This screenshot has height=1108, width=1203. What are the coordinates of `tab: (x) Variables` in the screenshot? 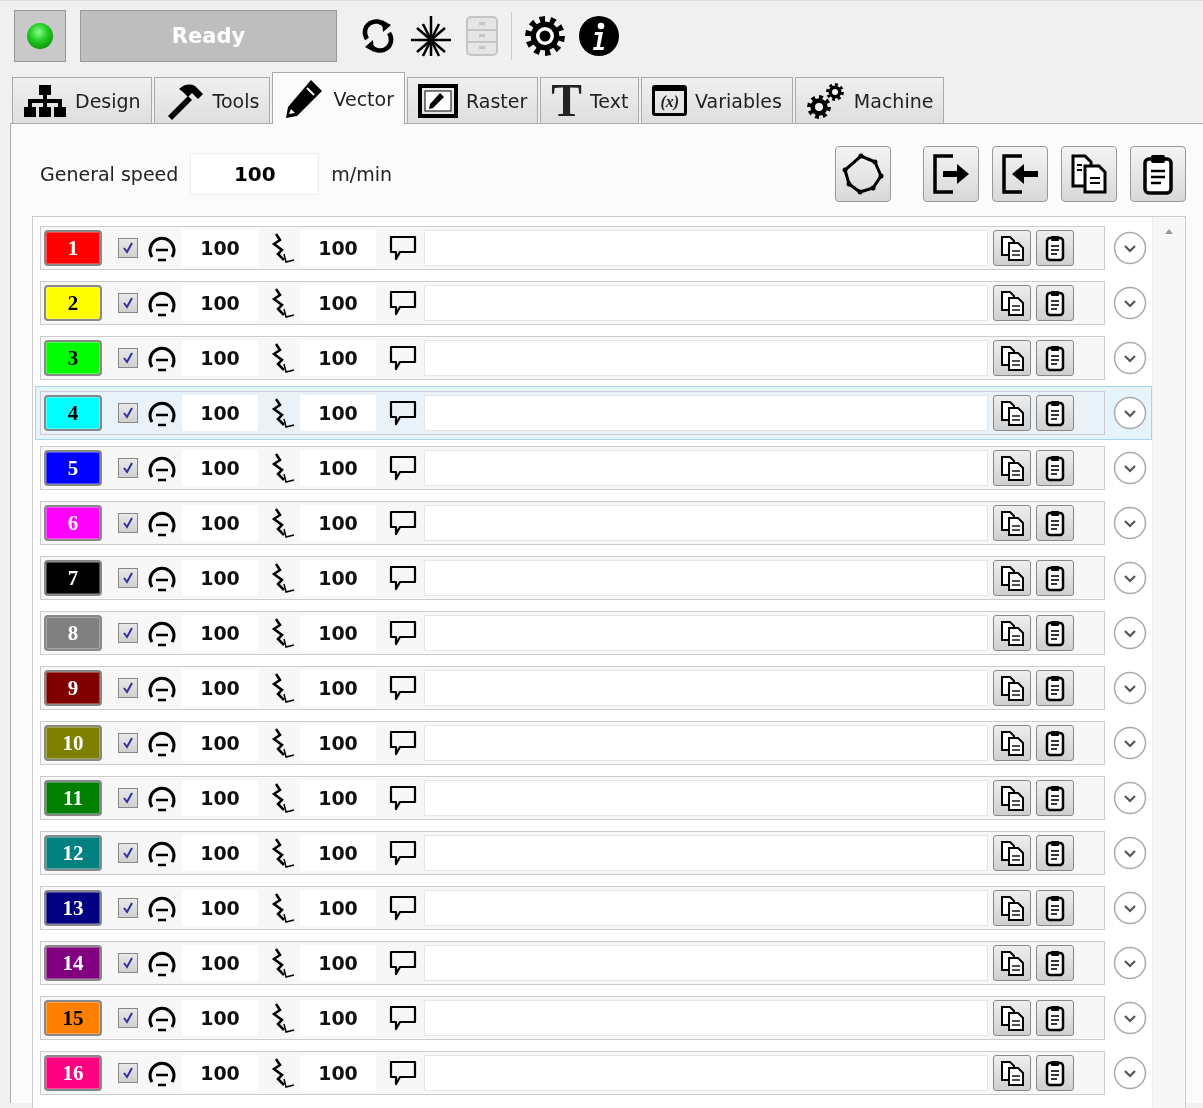 It's located at (717, 100).